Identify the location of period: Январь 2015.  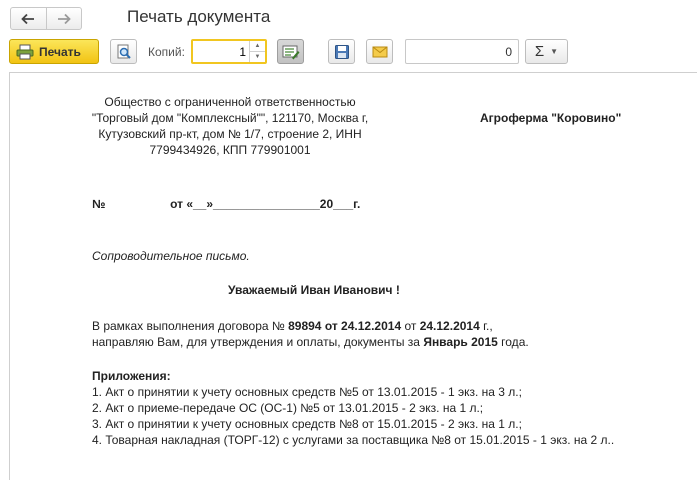
(460, 342).